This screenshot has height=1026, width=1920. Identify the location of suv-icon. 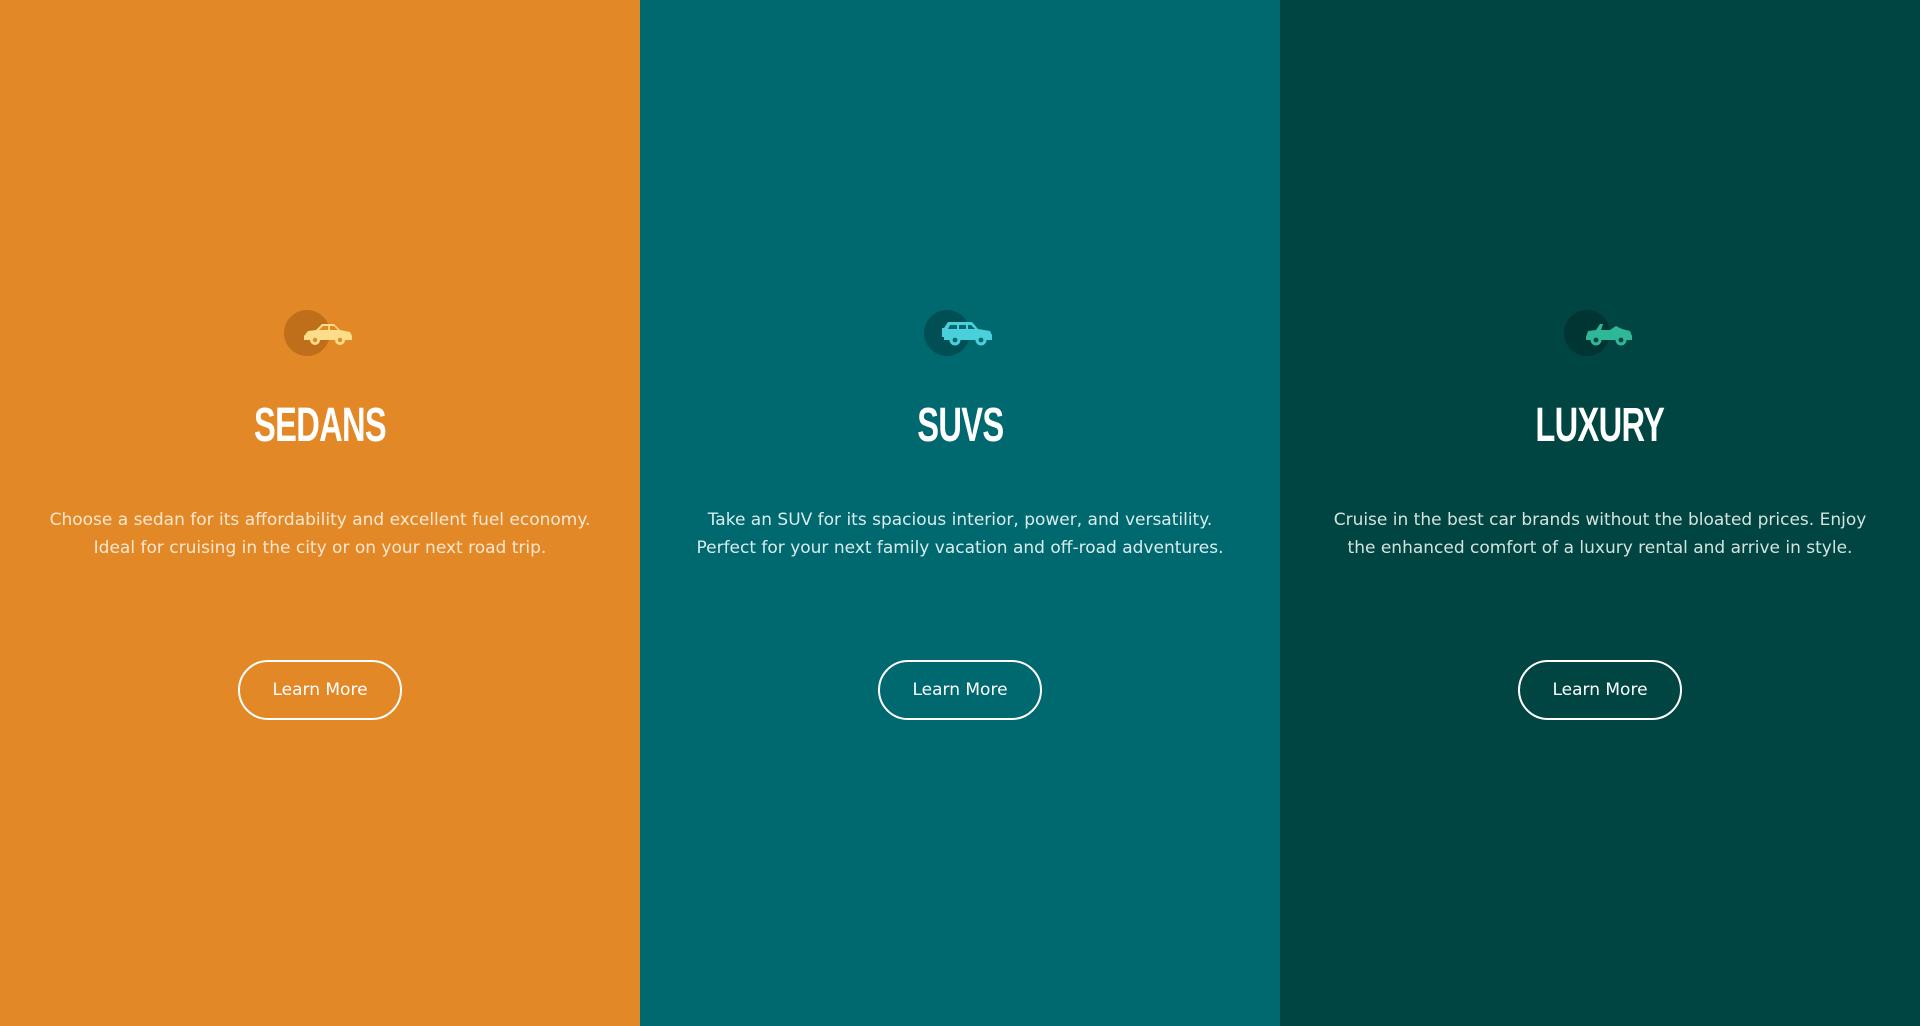
(967, 334).